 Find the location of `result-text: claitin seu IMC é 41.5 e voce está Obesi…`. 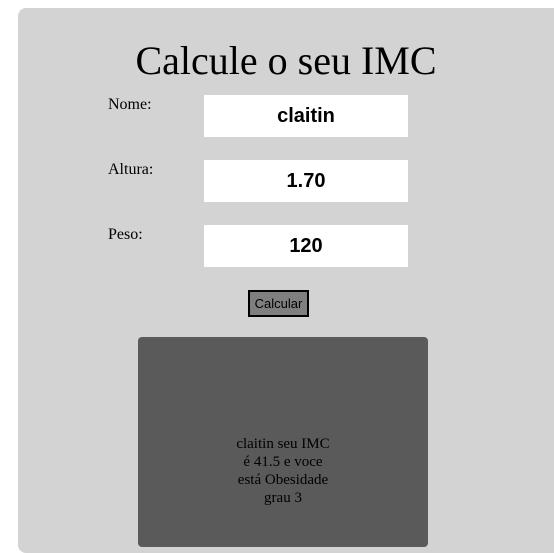

result-text: claitin seu IMC é 41.5 e voce está Obesi… is located at coordinates (283, 471).